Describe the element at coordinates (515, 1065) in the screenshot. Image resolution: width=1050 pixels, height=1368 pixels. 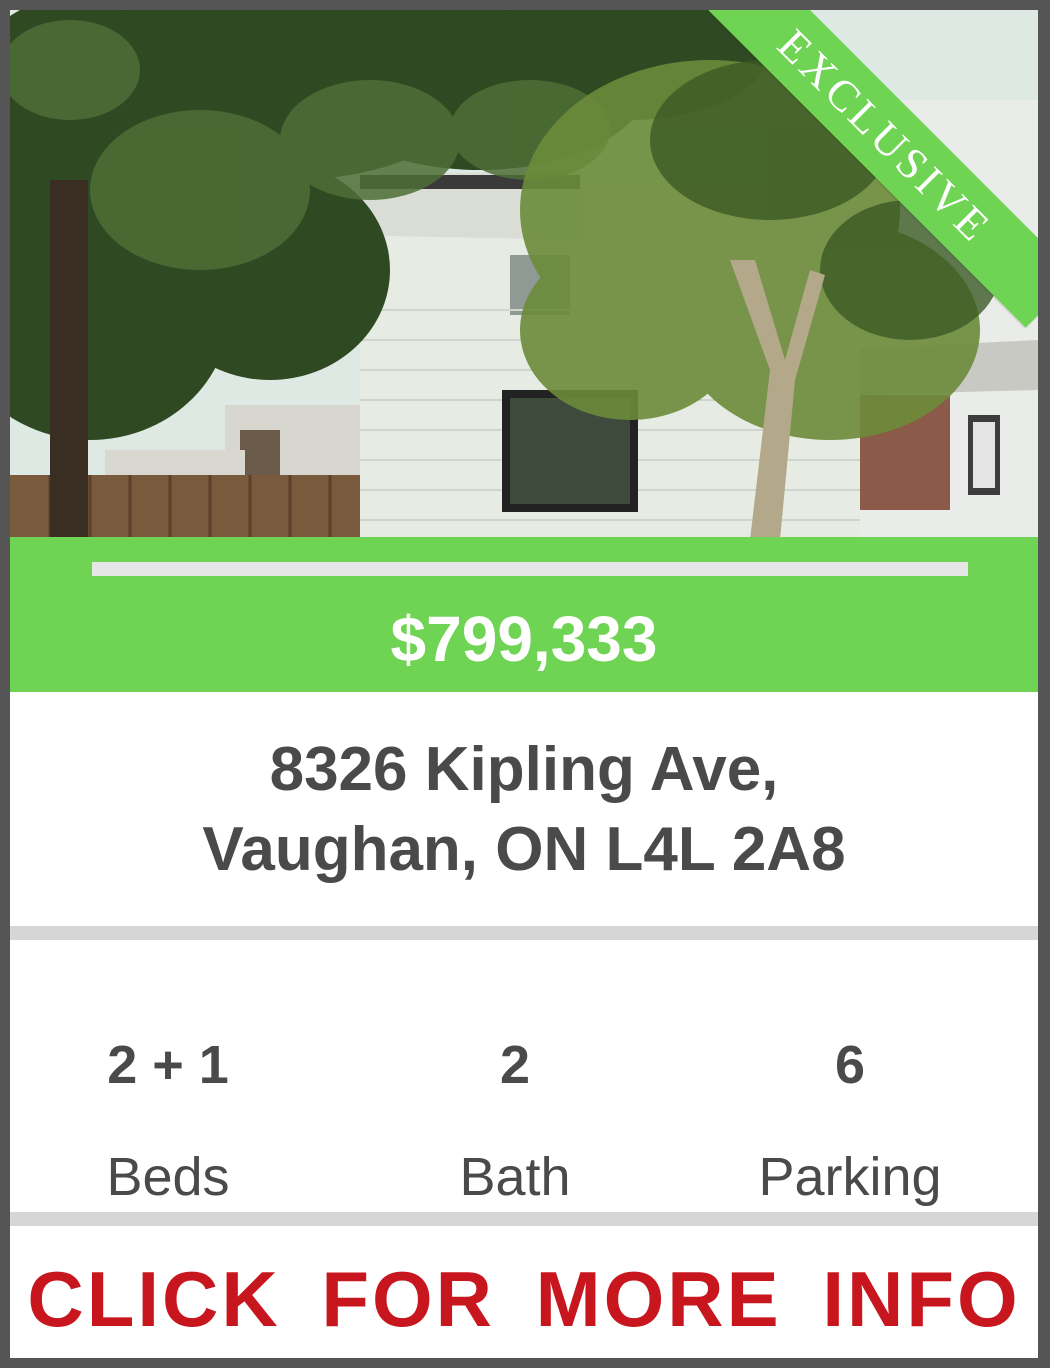
I see `stat-bath-value: 2` at that location.